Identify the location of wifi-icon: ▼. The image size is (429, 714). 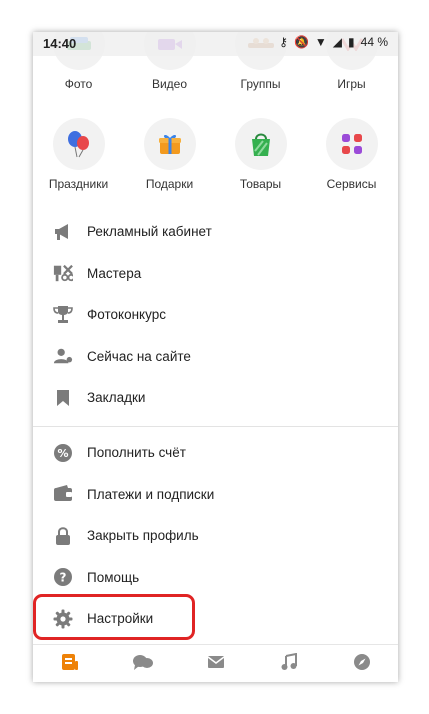
(320, 42).